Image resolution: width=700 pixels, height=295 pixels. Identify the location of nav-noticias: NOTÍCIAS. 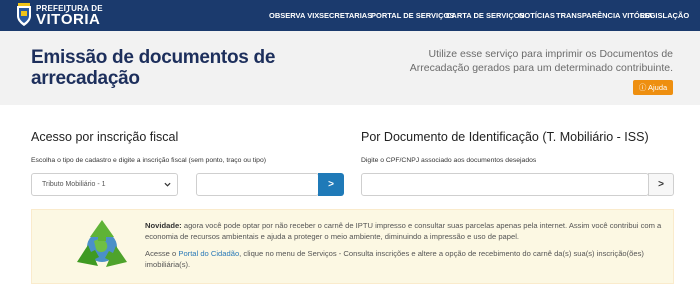
(537, 16).